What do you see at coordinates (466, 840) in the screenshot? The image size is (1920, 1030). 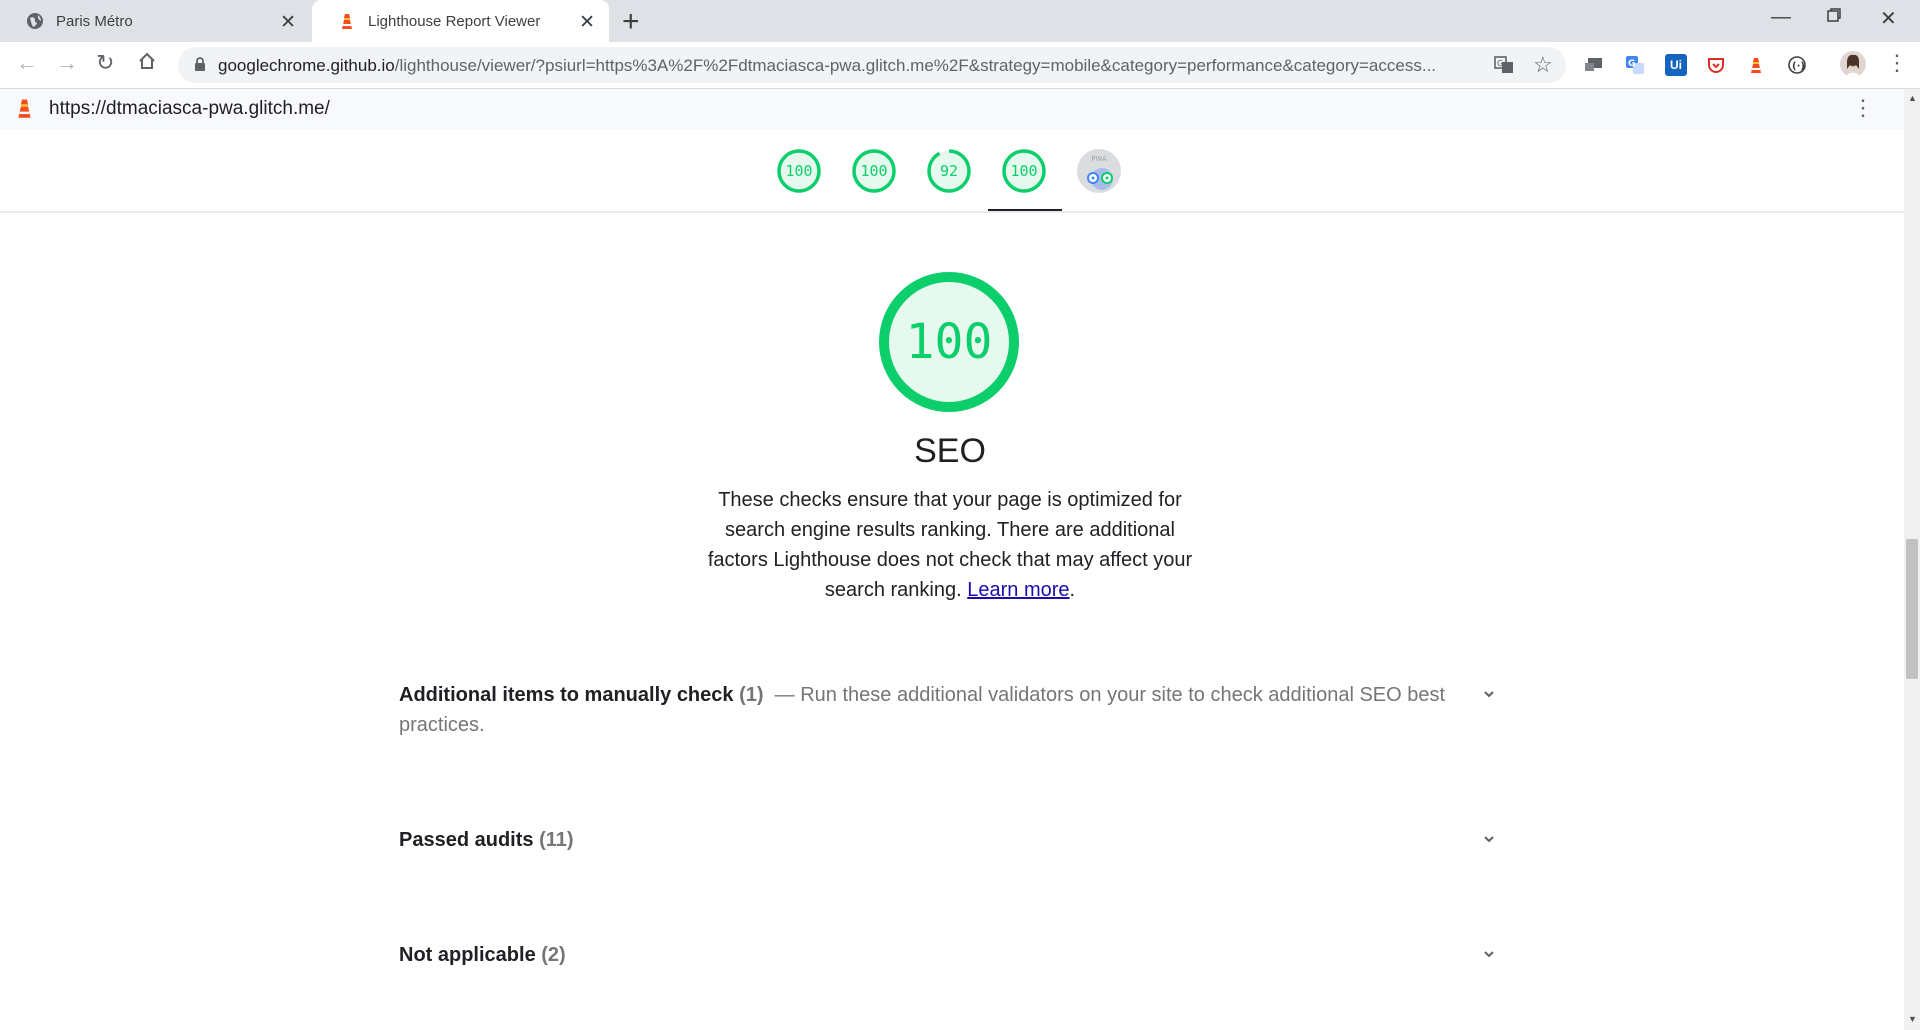 I see `group-title: Passed audits` at bounding box center [466, 840].